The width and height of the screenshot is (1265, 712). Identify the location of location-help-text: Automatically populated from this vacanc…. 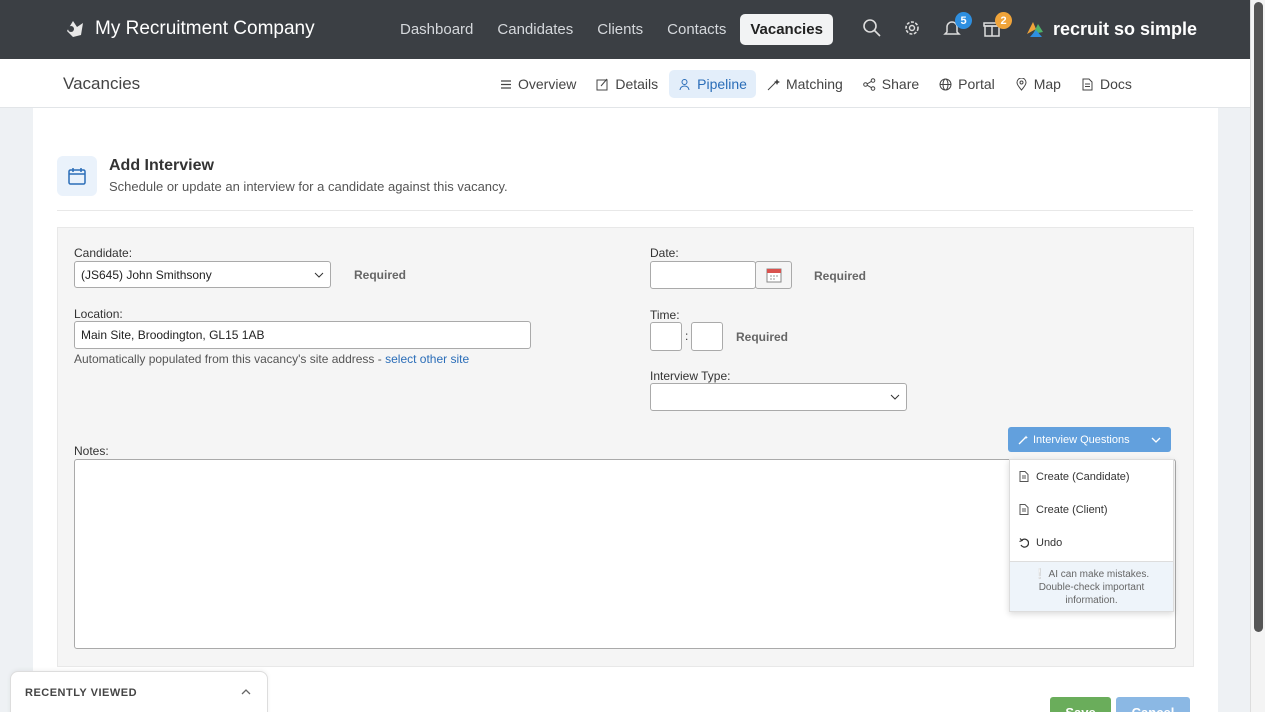
(230, 359).